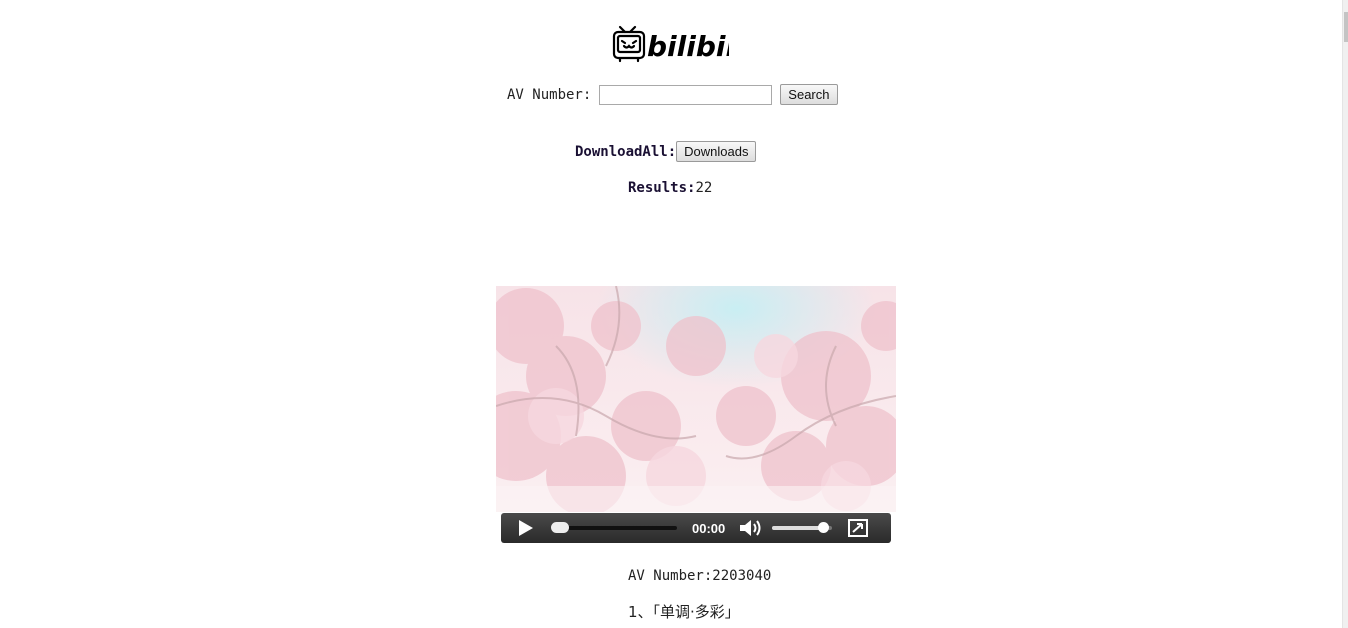  I want to click on time-display: 00:00, so click(709, 528).